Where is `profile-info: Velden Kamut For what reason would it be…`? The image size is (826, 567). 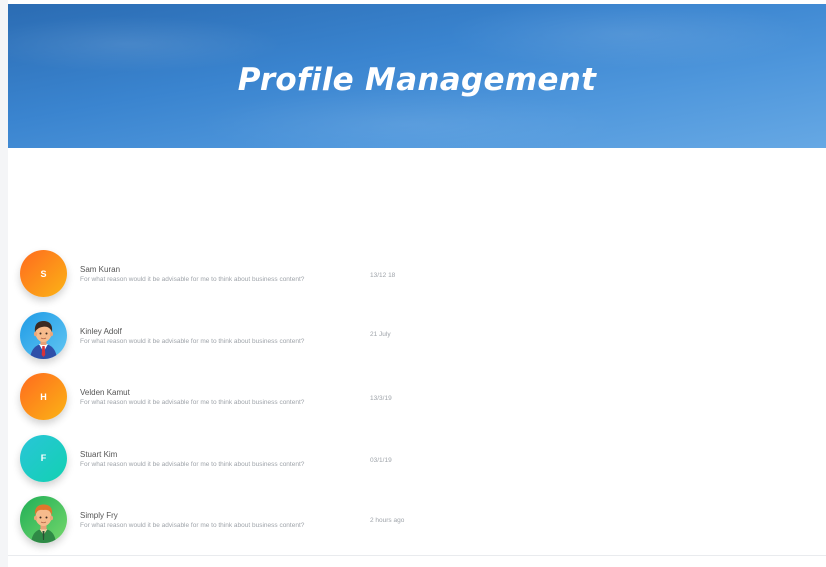
profile-info: Velden Kamut For what reason would it be… is located at coordinates (192, 397).